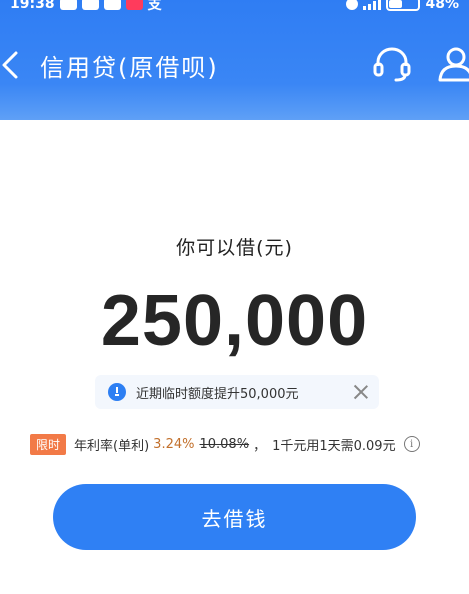 The width and height of the screenshot is (469, 594). I want to click on headset-icon, so click(392, 64).